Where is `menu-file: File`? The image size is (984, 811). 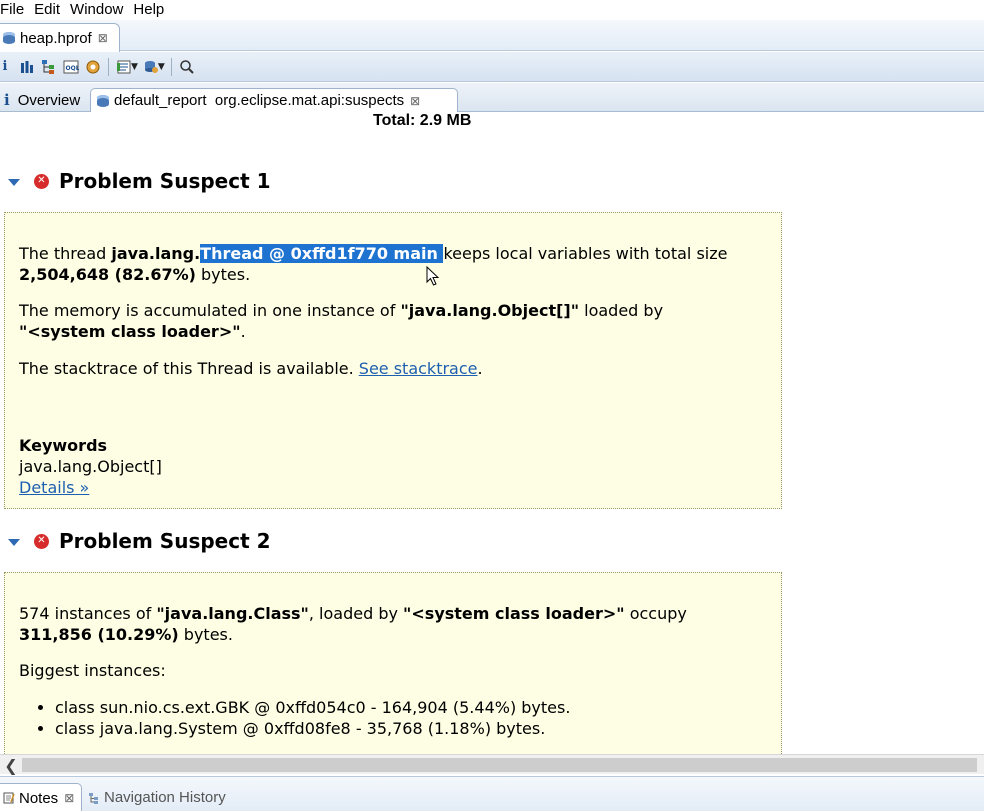 menu-file: File is located at coordinates (17, 9).